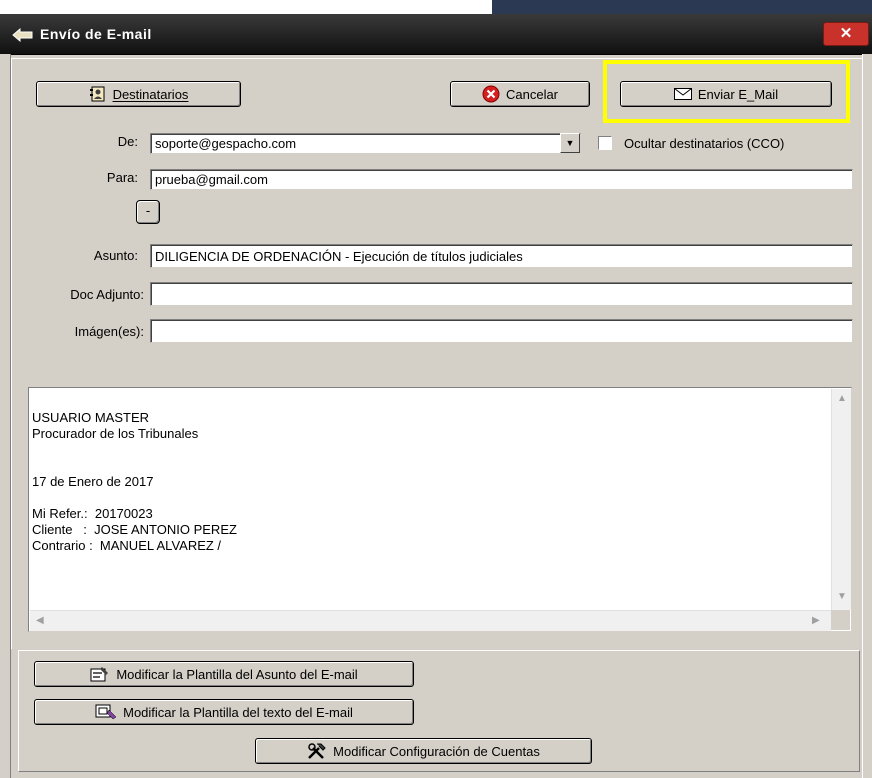  I want to click on images-label: Imágen(es):, so click(109, 331).